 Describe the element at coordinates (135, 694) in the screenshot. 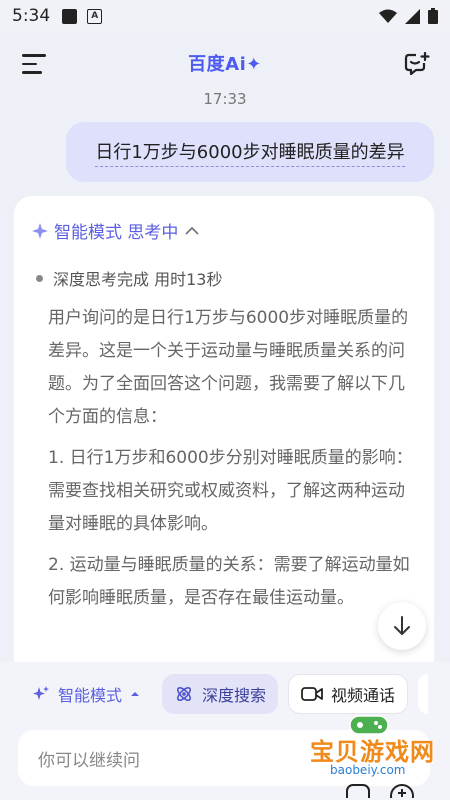

I see `caret-up-icon` at that location.